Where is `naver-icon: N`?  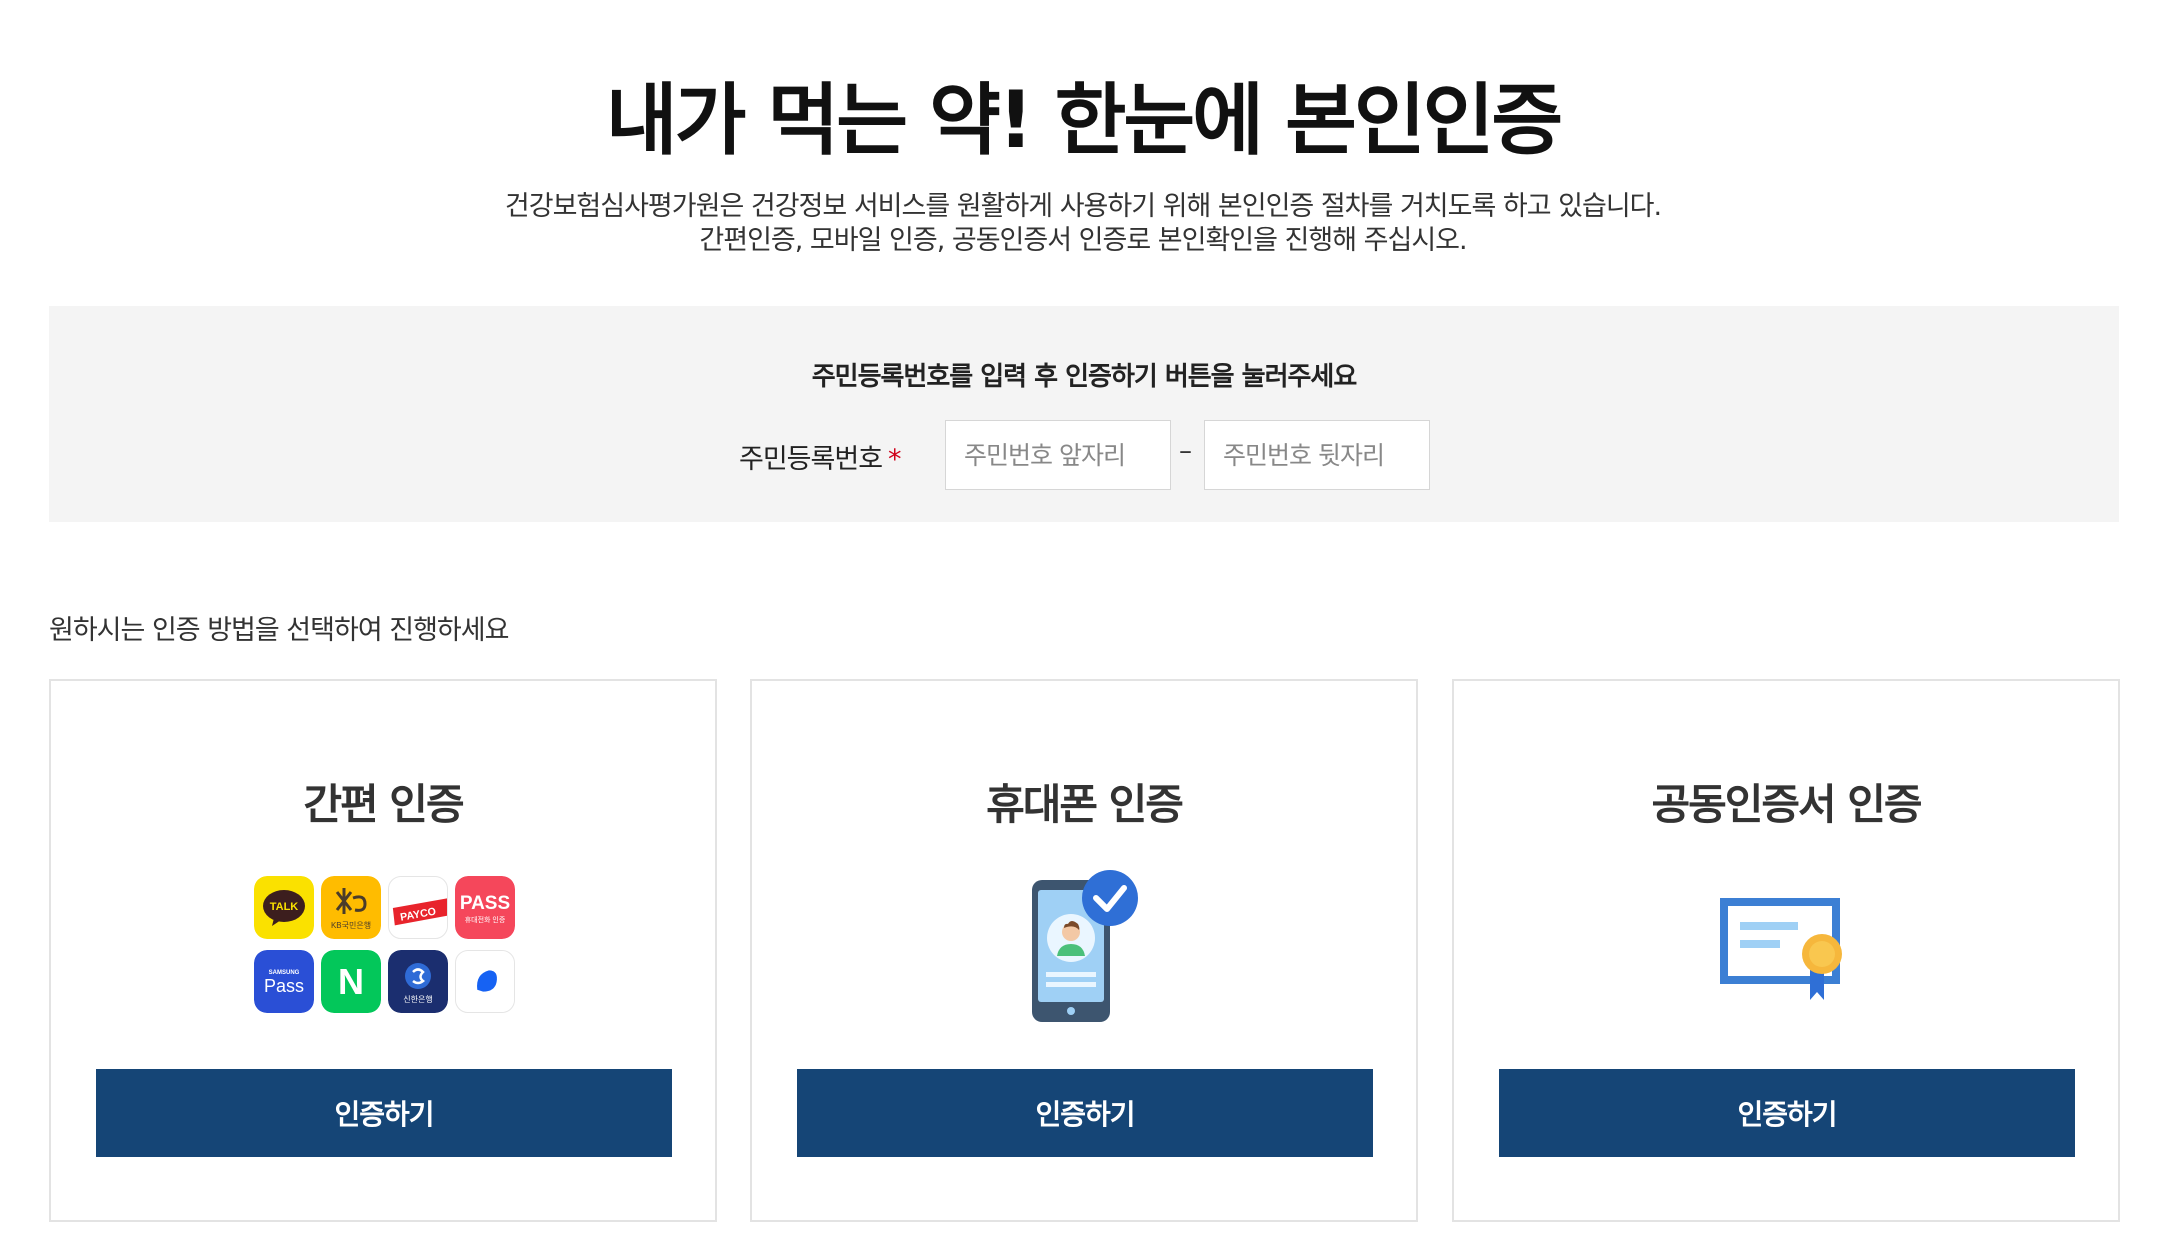 naver-icon: N is located at coordinates (351, 981).